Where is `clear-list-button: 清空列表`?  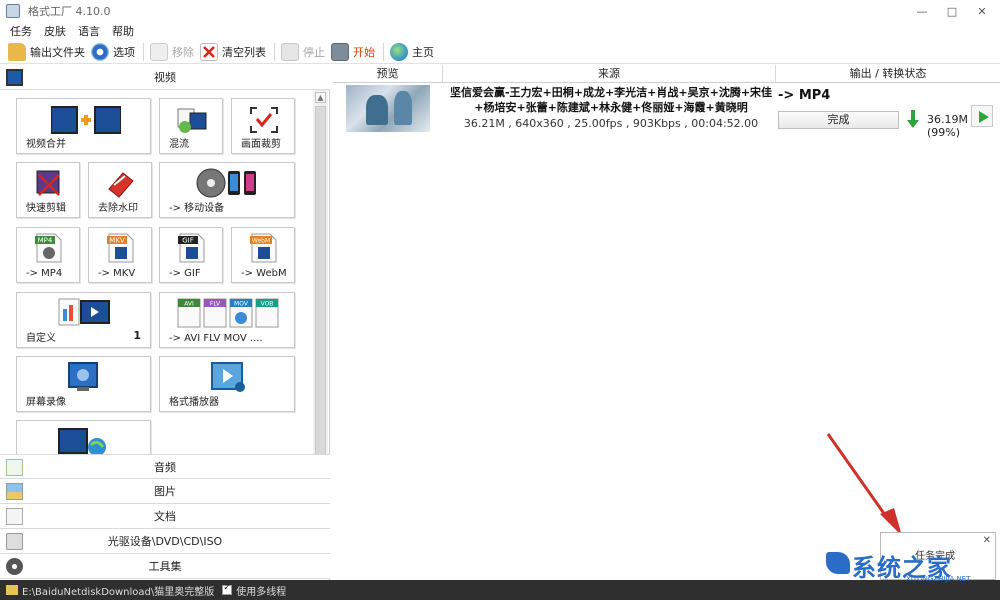
clear-list-button: 清空列表 is located at coordinates (233, 52).